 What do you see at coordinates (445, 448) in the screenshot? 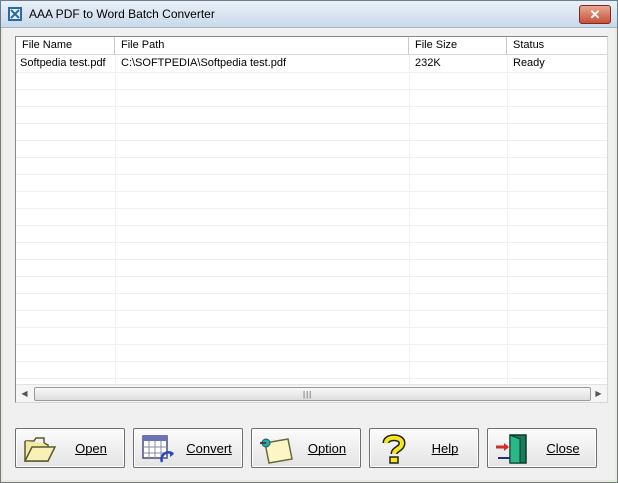
I see `help-button-label: Help` at bounding box center [445, 448].